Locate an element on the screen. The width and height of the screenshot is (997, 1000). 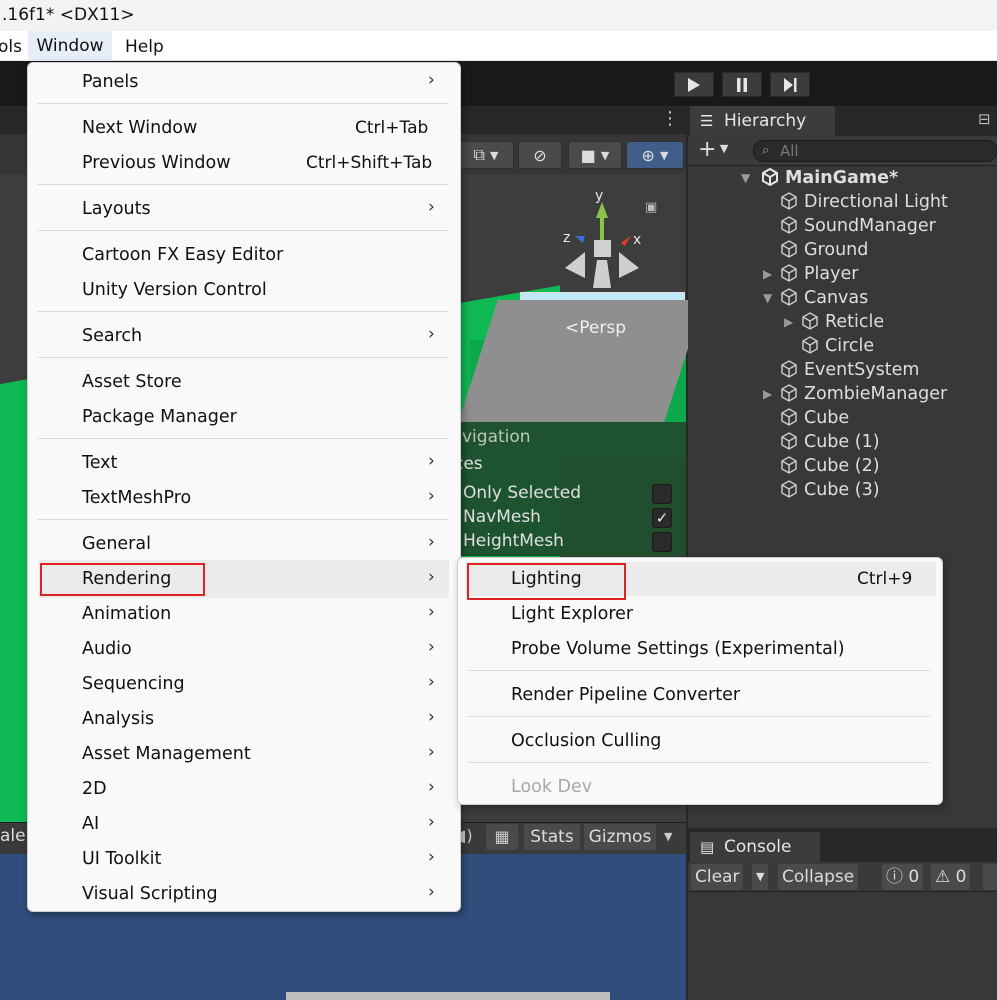
pause-button is located at coordinates (742, 84).